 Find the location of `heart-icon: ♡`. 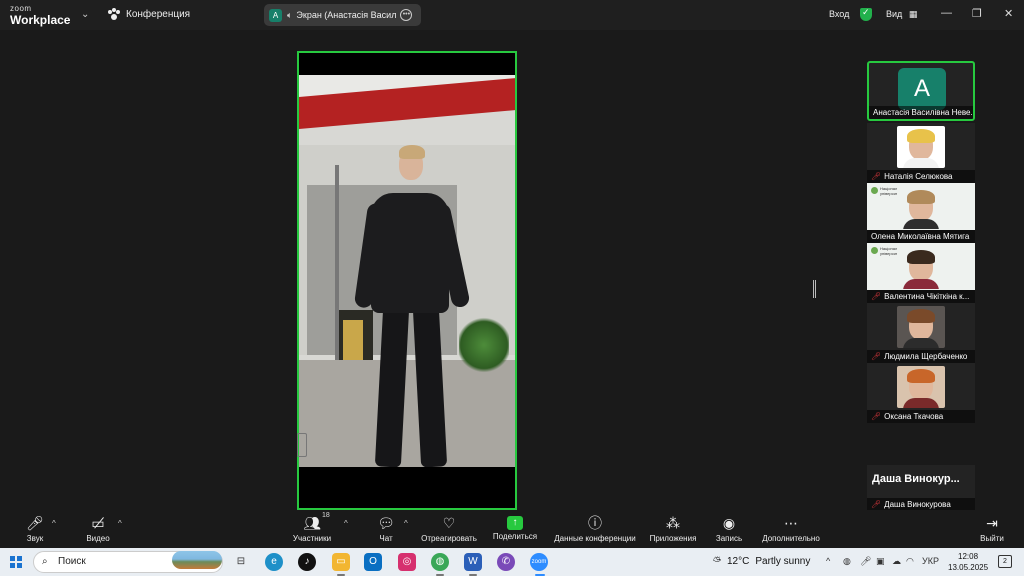

heart-icon: ♡ is located at coordinates (449, 523).